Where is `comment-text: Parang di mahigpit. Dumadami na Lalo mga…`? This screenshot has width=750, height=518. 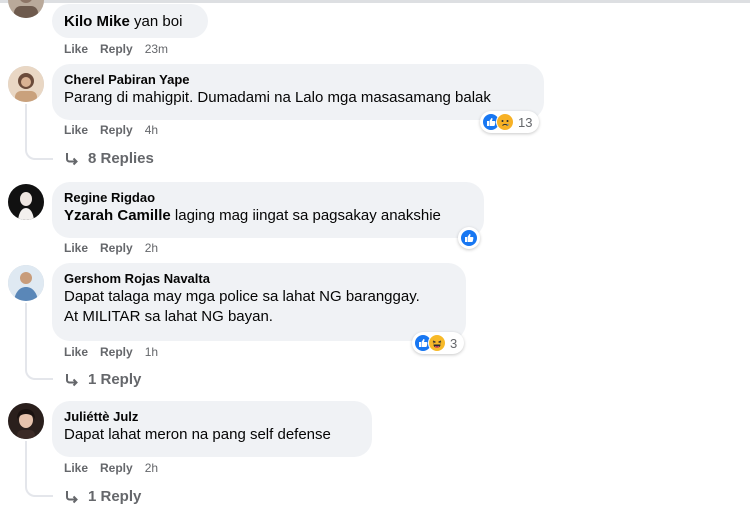 comment-text: Parang di mahigpit. Dumadami na Lalo mga… is located at coordinates (277, 97).